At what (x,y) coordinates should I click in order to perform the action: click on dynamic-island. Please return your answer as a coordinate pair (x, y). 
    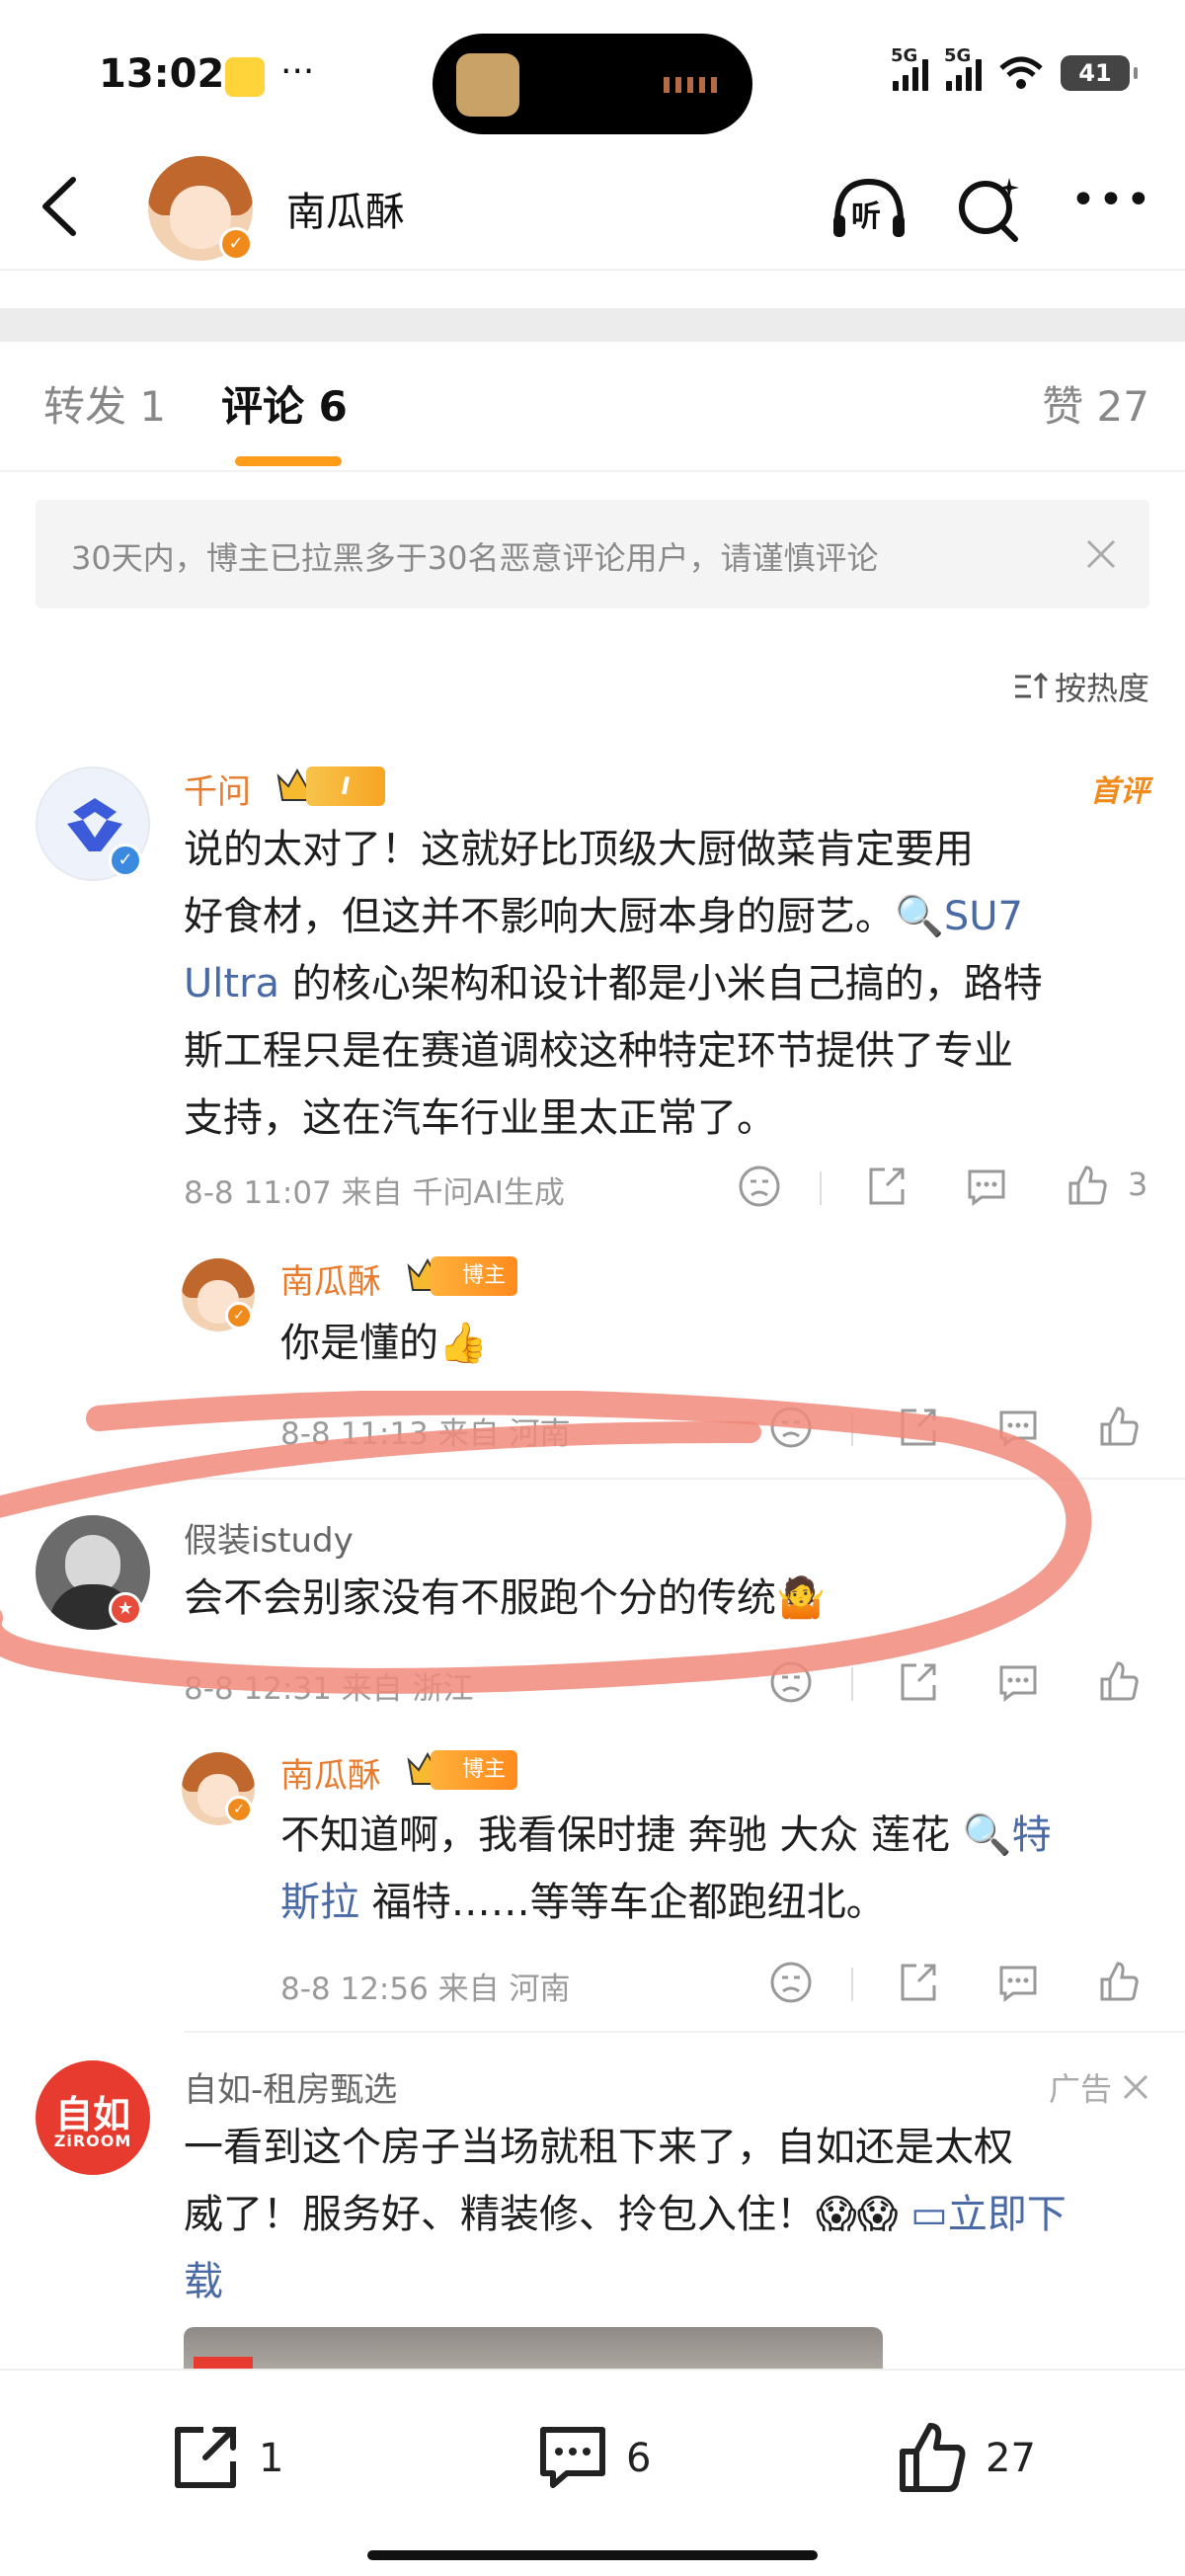
    Looking at the image, I should click on (592, 84).